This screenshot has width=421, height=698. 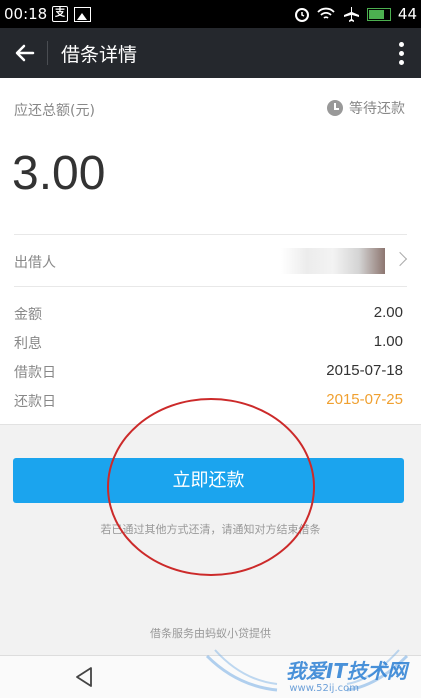 What do you see at coordinates (324, 688) in the screenshot?
I see `watermark-url: www.52ij.com` at bounding box center [324, 688].